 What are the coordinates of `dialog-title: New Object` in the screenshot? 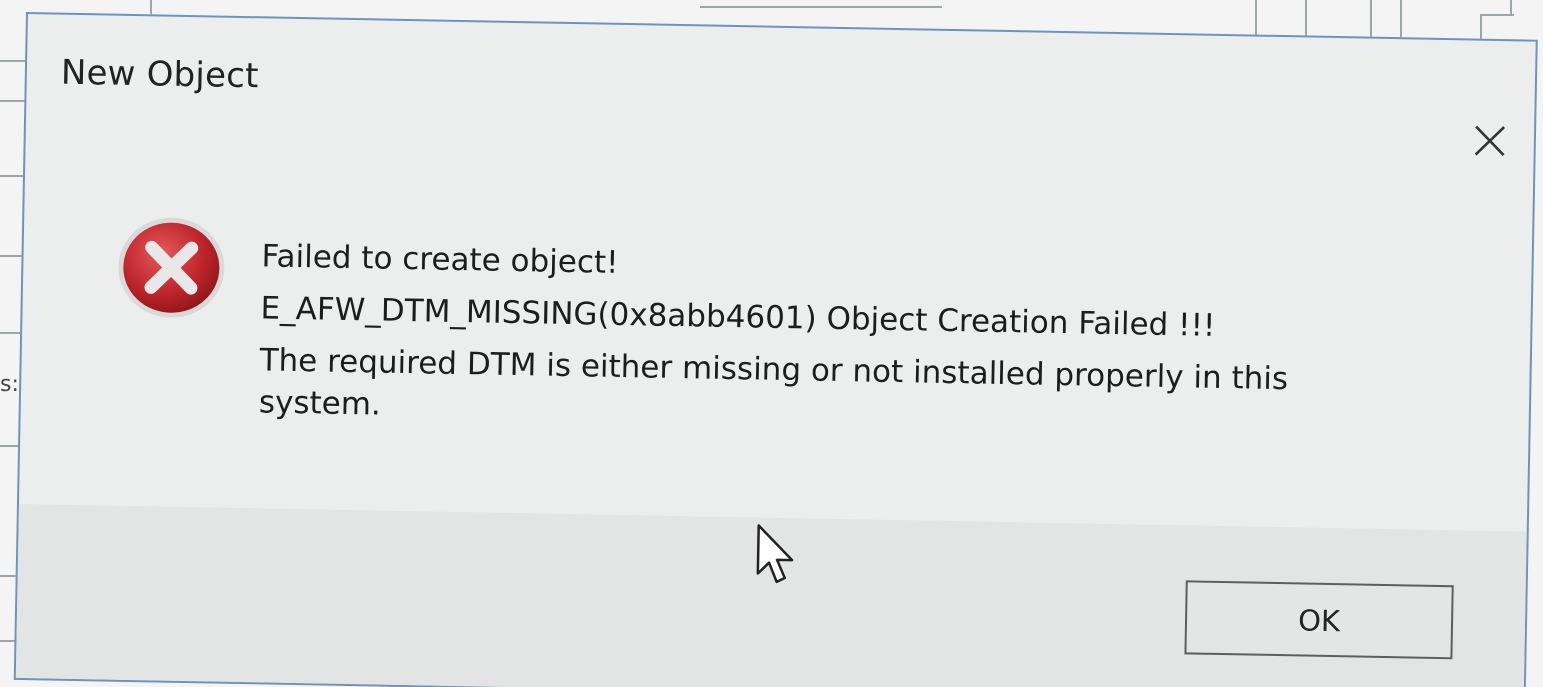 It's located at (159, 74).